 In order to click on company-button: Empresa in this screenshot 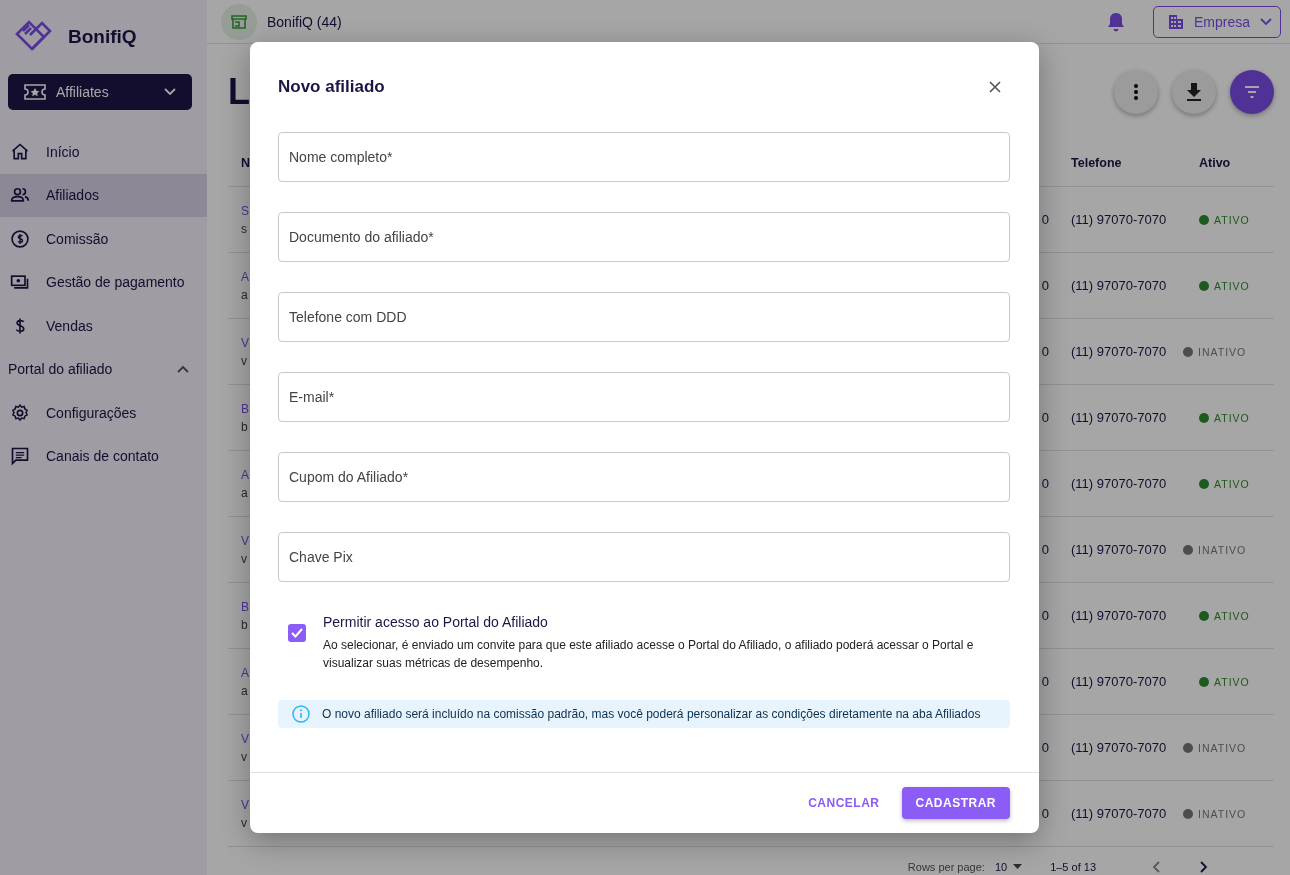, I will do `click(1216, 21)`.